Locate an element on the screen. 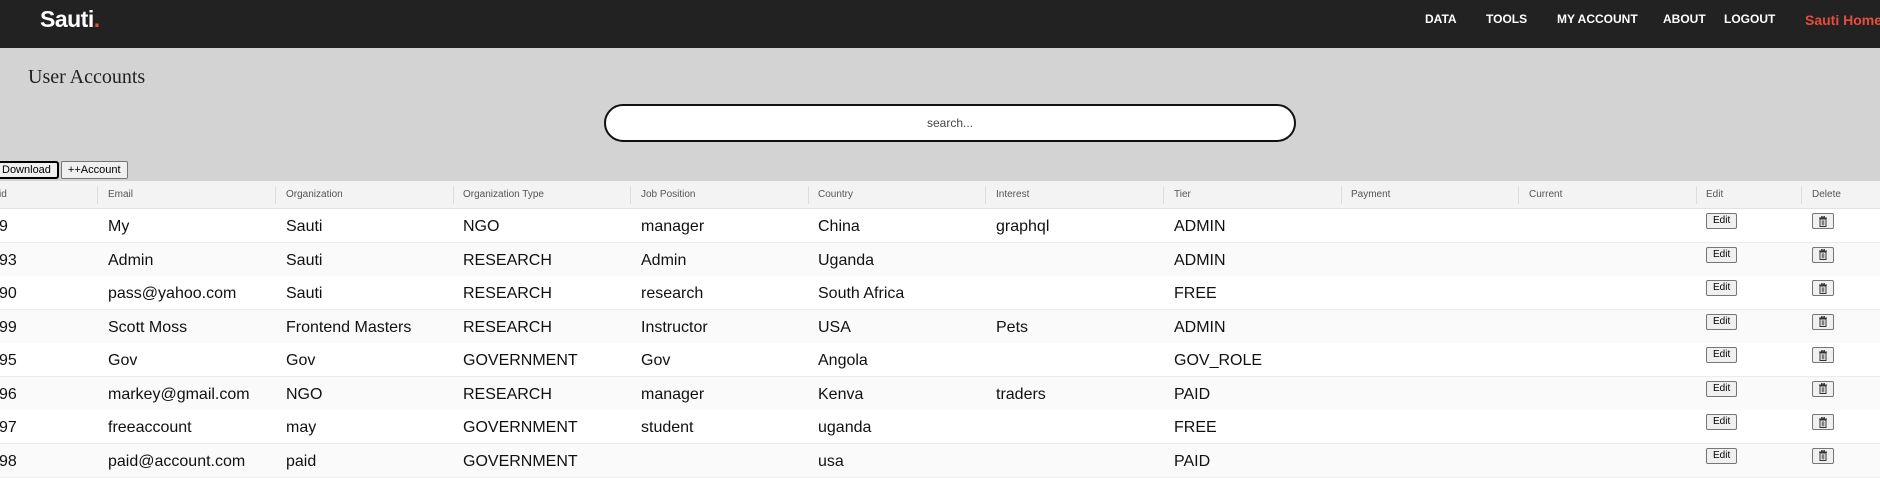 The image size is (1880, 478). cell-job-position: Instructor is located at coordinates (674, 327).